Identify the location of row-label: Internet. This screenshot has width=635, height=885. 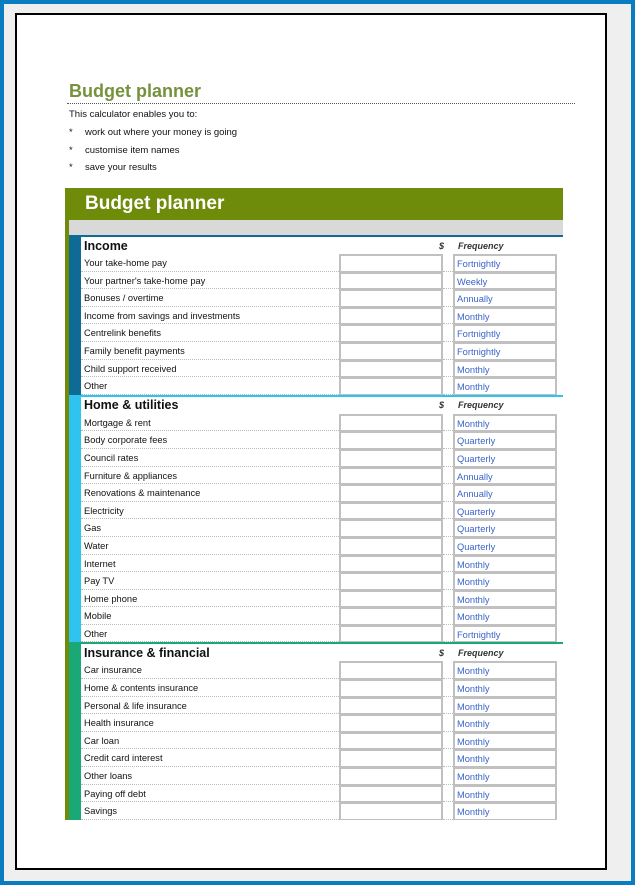
(210, 564).